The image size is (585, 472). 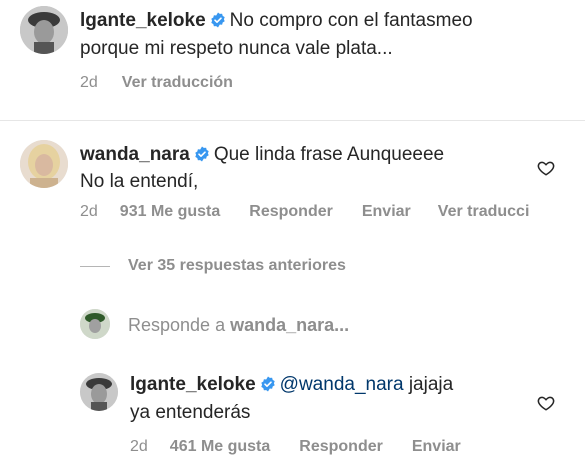 I want to click on translate-link: Ver traducción, so click(x=177, y=83).